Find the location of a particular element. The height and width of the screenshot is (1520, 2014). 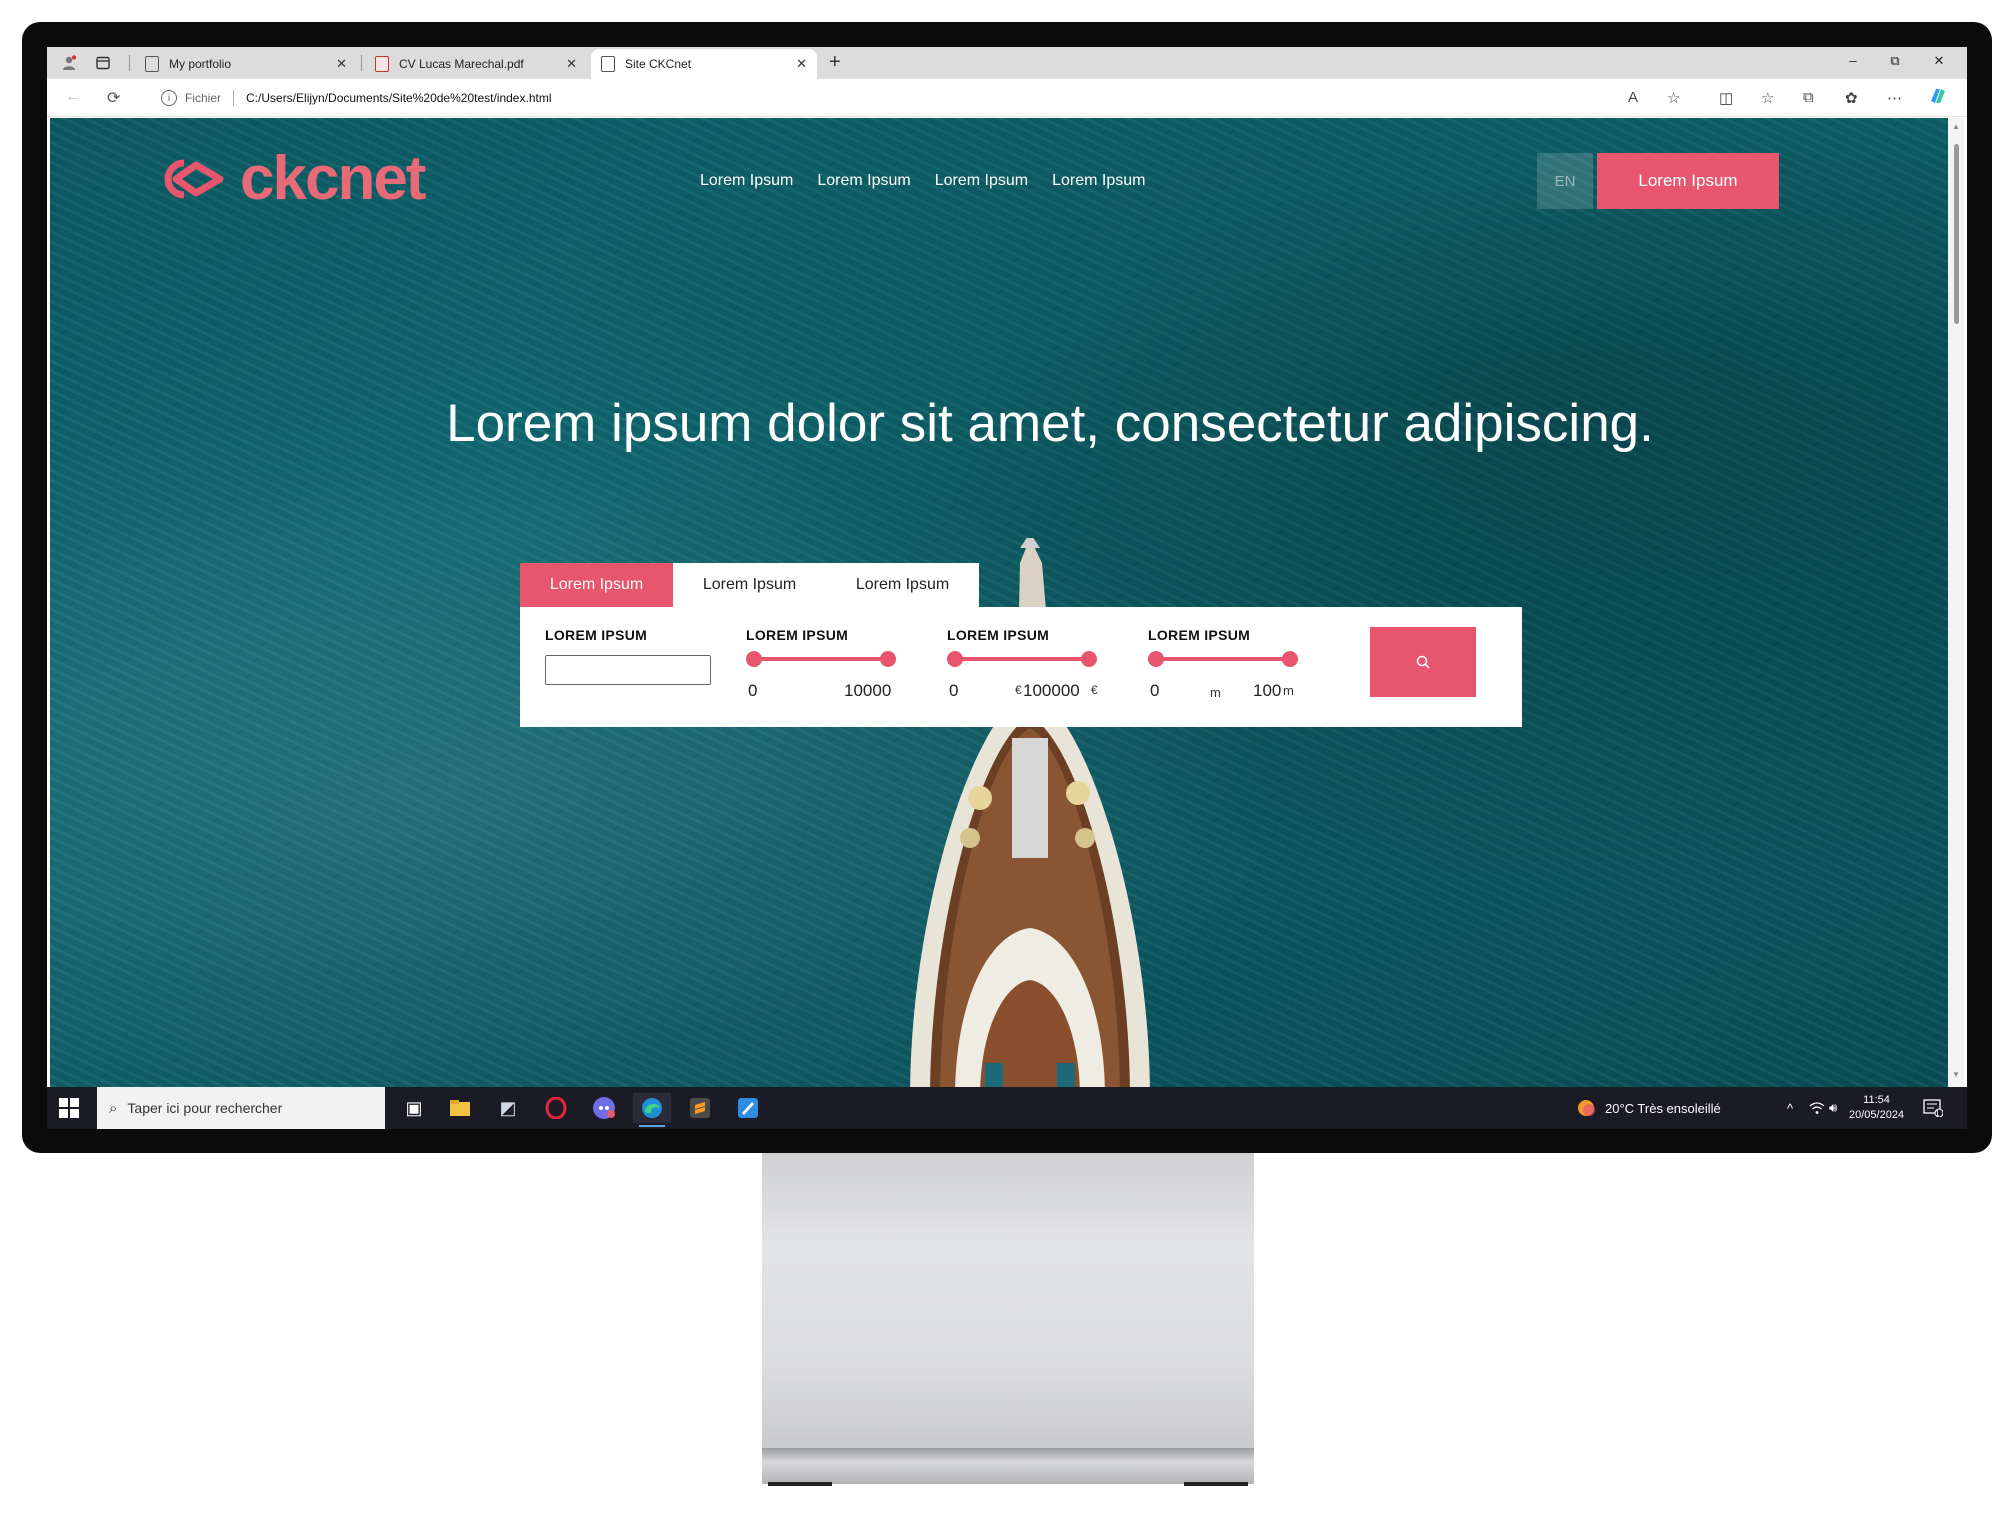

opera-icon is located at coordinates (556, 1108).